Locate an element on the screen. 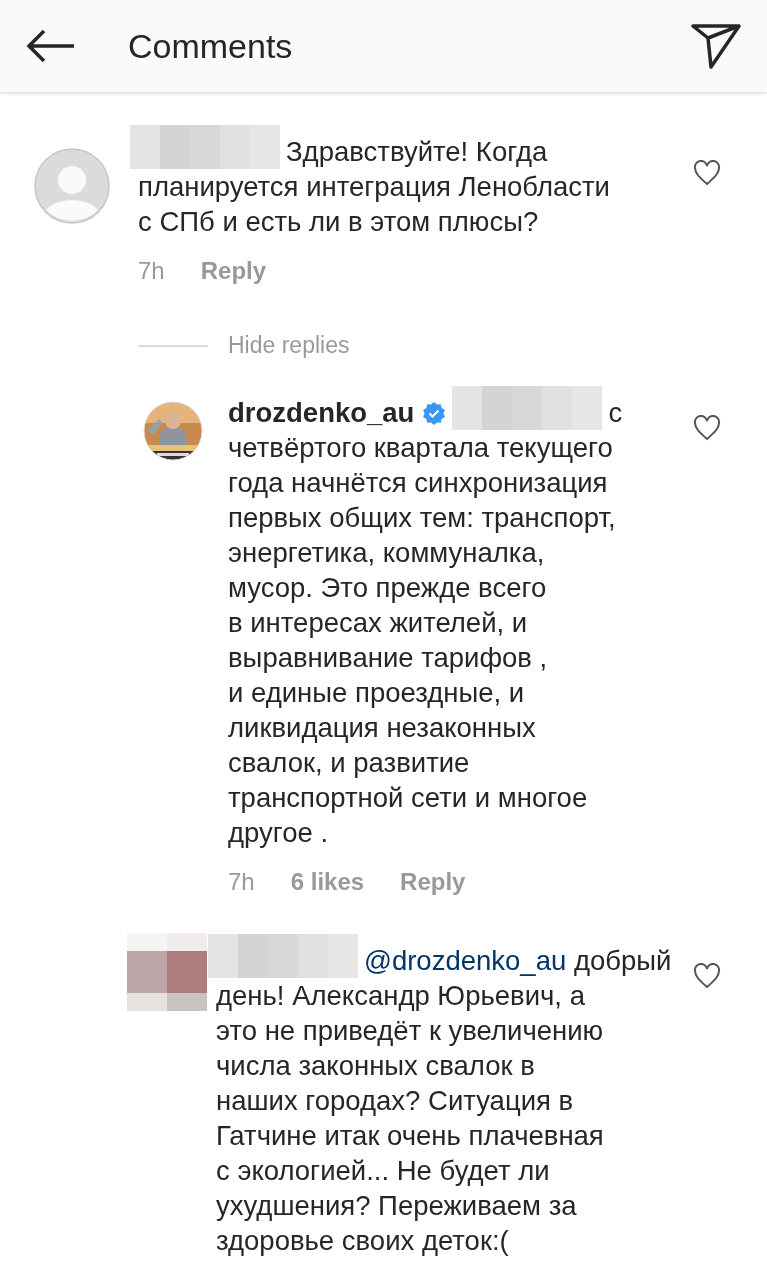 The width and height of the screenshot is (767, 1280). comment-text-line: транспортной сети и многое is located at coordinates (408, 798).